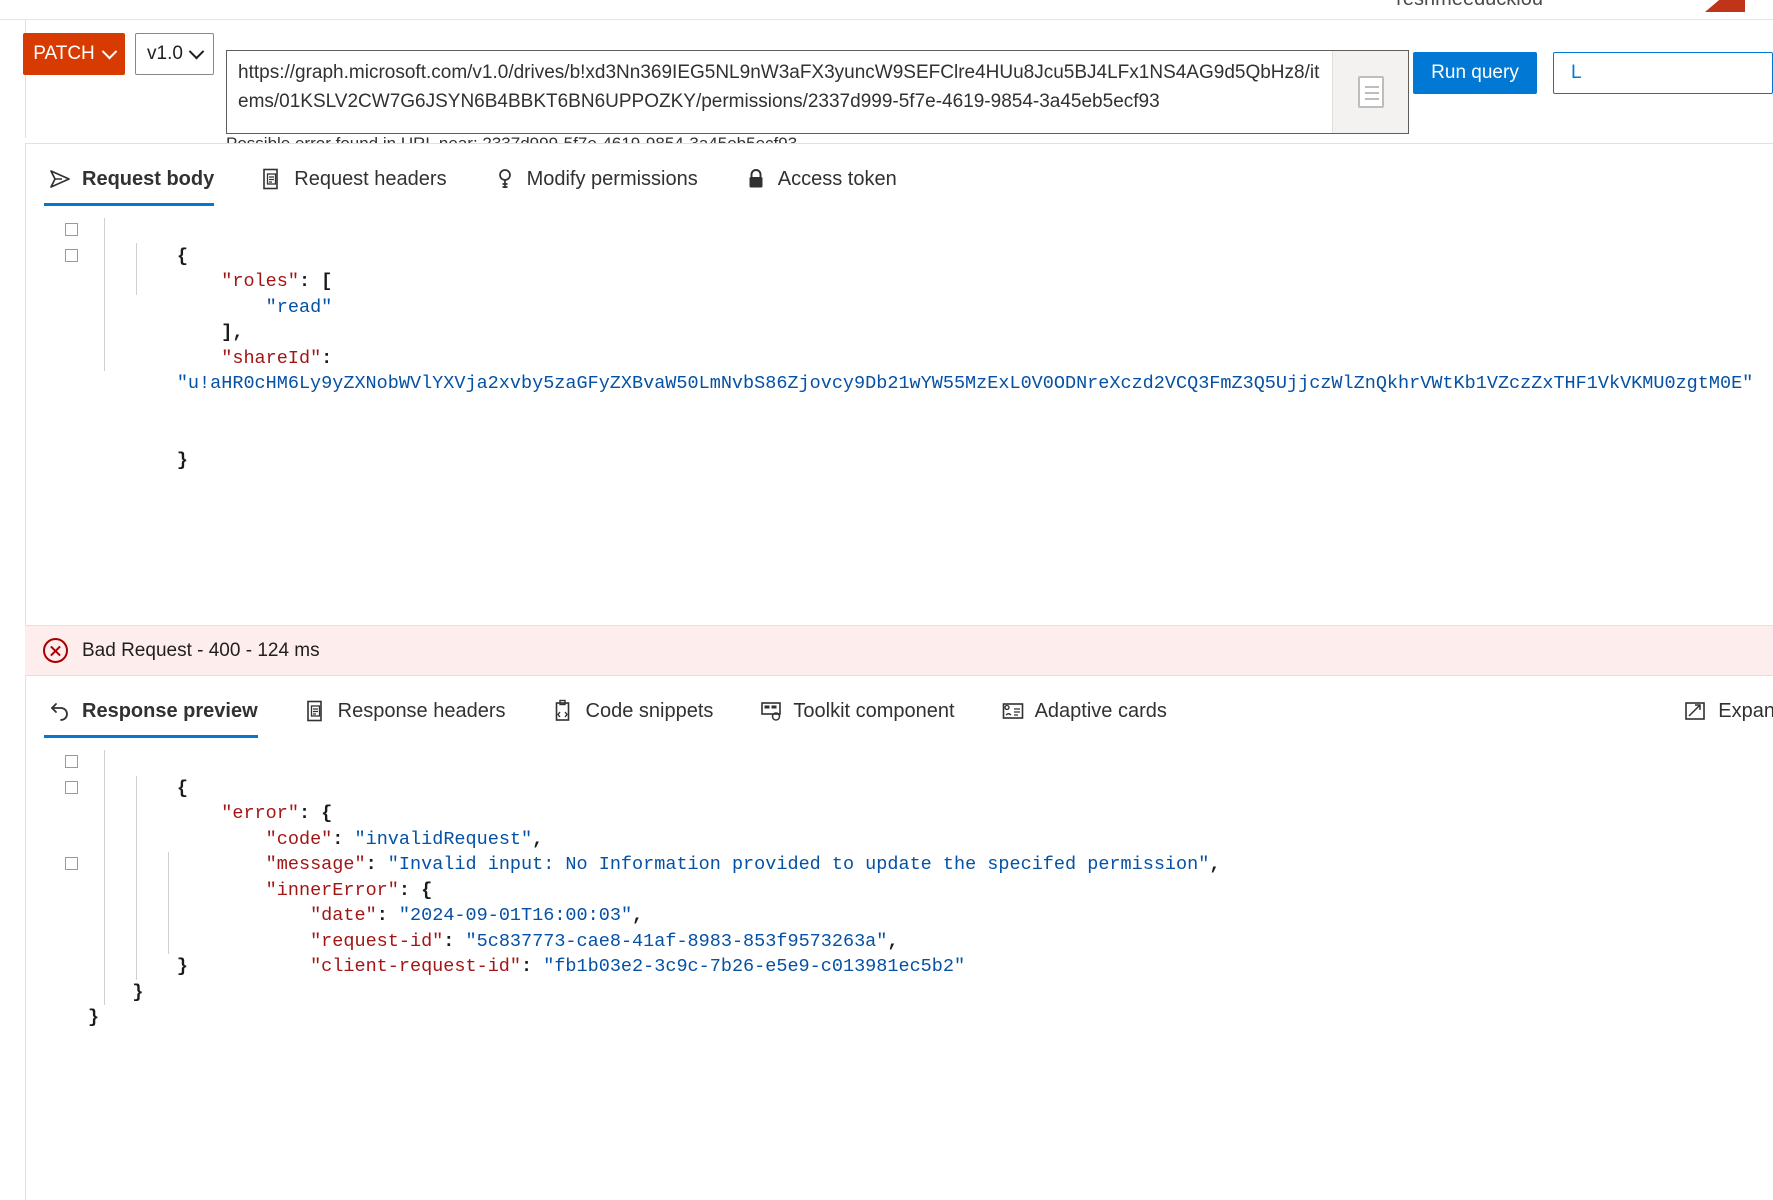  Describe the element at coordinates (899, 876) in the screenshot. I see `code-line: "innerError": {` at that location.